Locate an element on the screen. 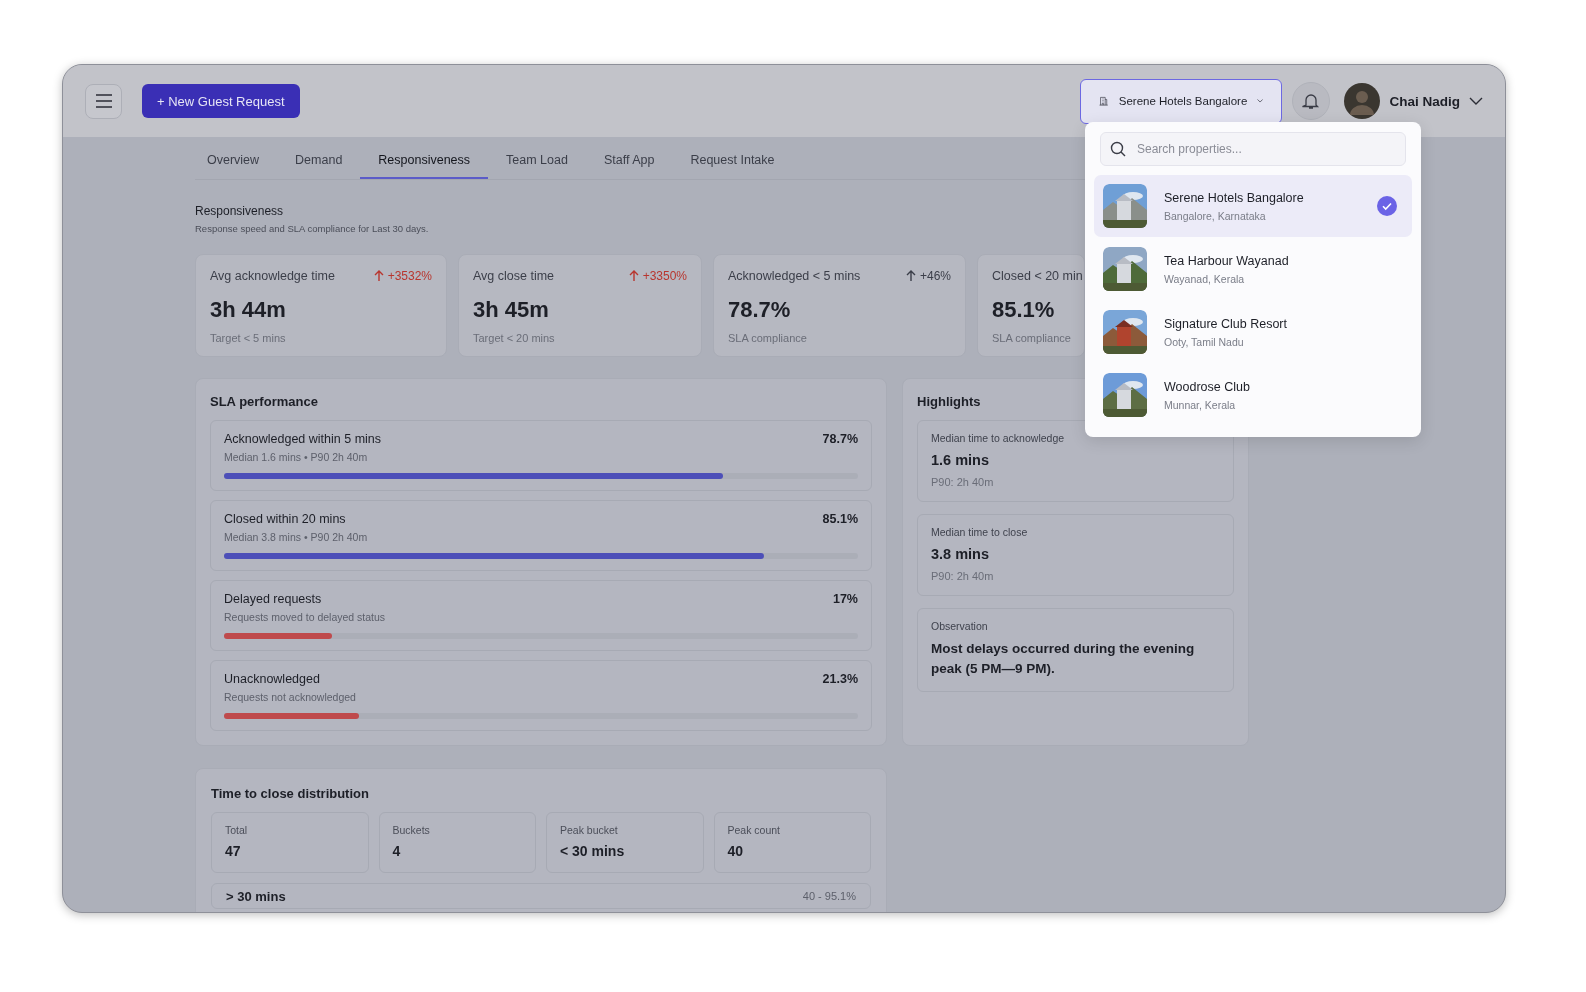 The image size is (1586, 992). highlight-label: Observation is located at coordinates (960, 626).